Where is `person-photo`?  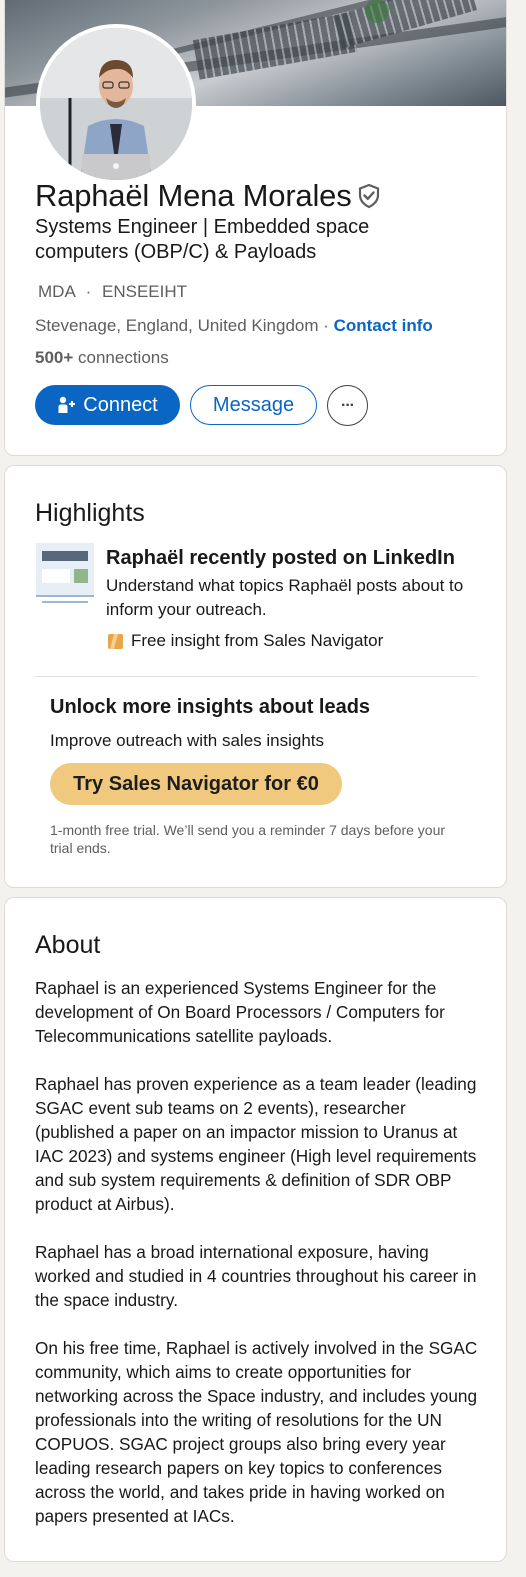 person-photo is located at coordinates (116, 104).